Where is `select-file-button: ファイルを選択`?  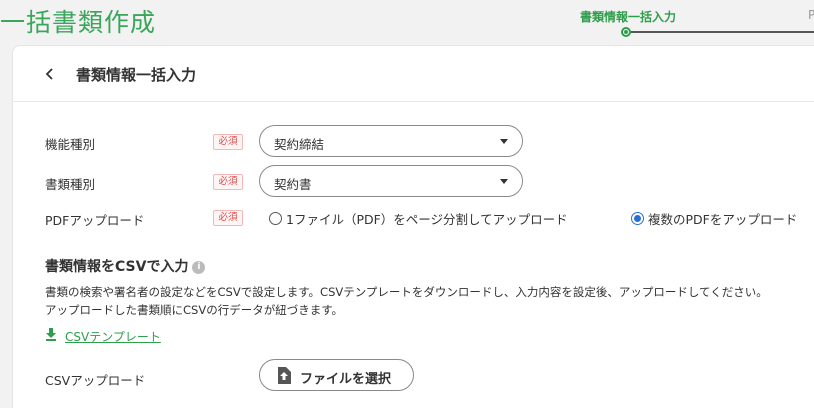 select-file-button: ファイルを選択 is located at coordinates (336, 375).